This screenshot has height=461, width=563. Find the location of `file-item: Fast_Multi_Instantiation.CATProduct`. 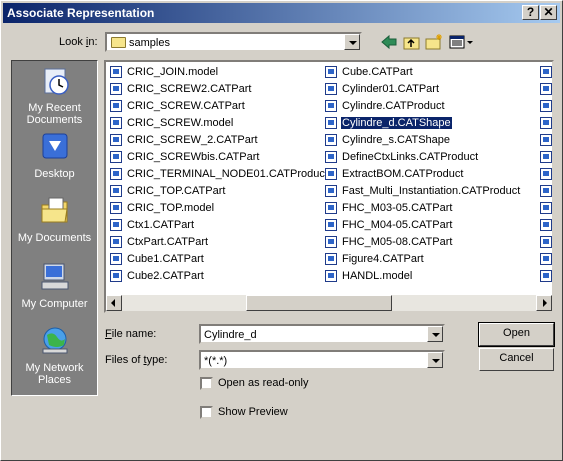

file-item: Fast_Multi_Instantiation.CATProduct is located at coordinates (430, 191).